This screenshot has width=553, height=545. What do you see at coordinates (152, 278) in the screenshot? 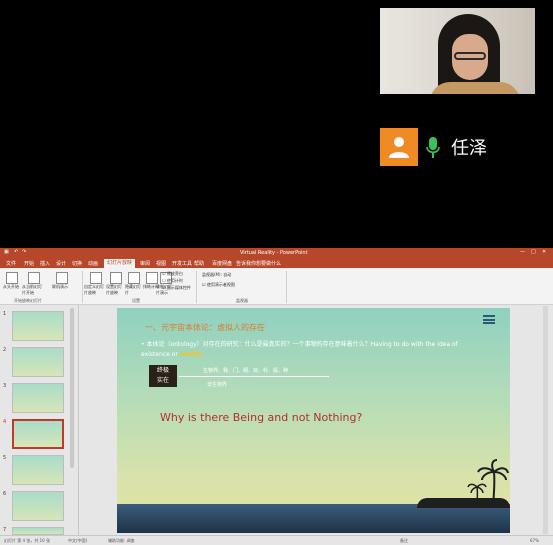
I see `rehearse-button` at bounding box center [152, 278].